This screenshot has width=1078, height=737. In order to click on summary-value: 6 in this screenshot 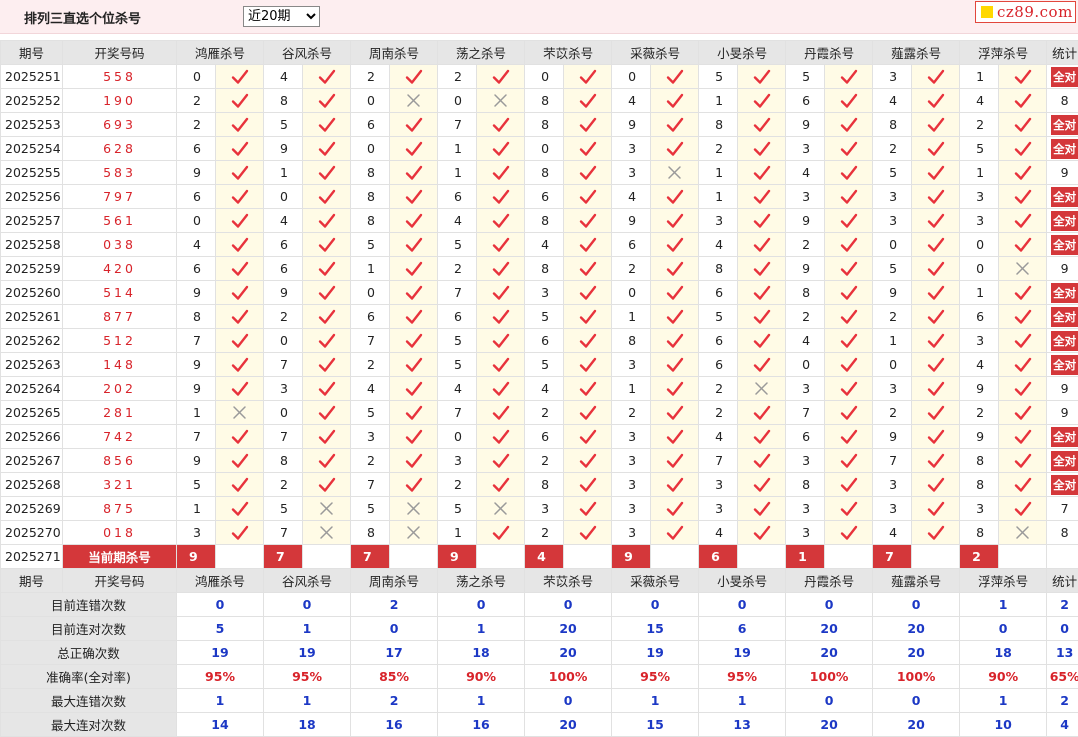, I will do `click(742, 629)`.